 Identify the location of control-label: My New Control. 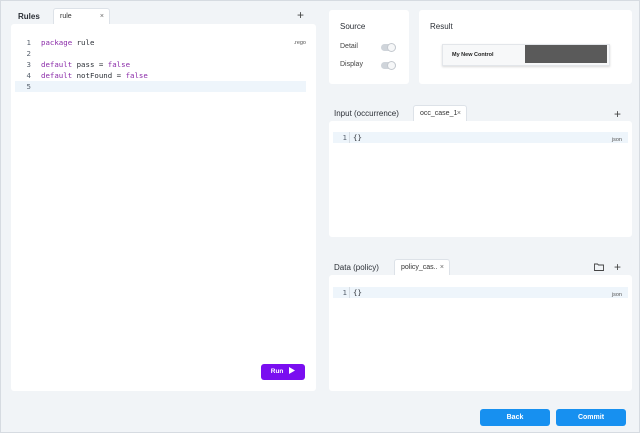
(473, 55).